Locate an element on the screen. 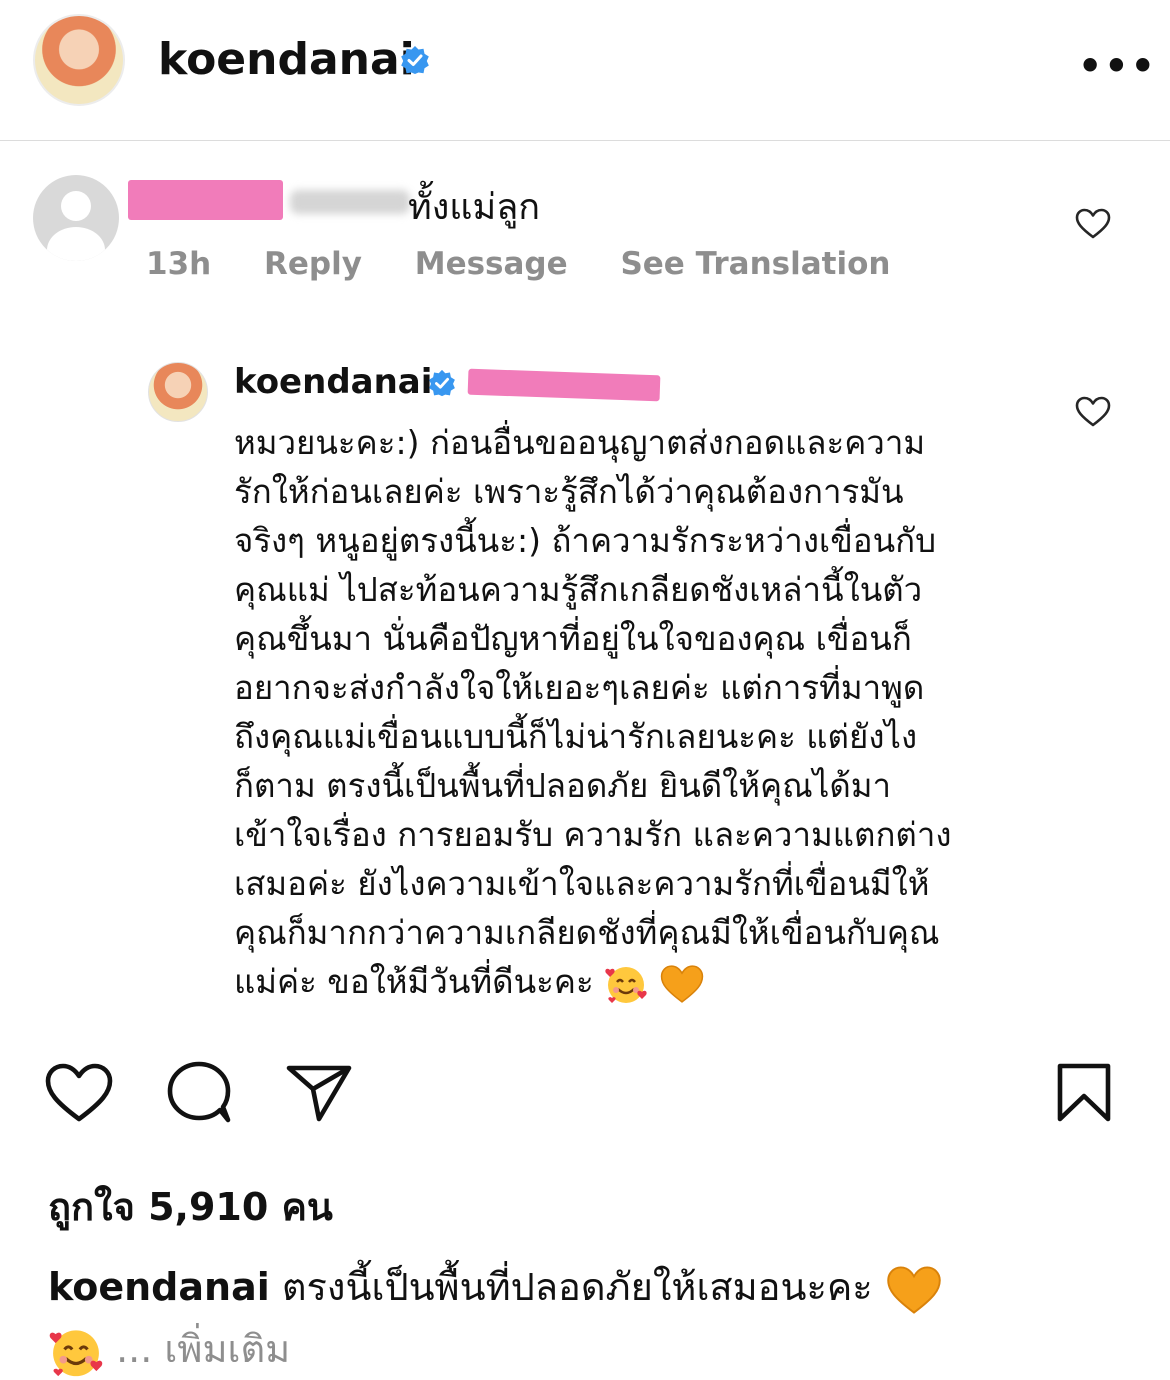 Image resolution: width=1170 pixels, height=1380 pixels. like-heart-icon is located at coordinates (79, 1093).